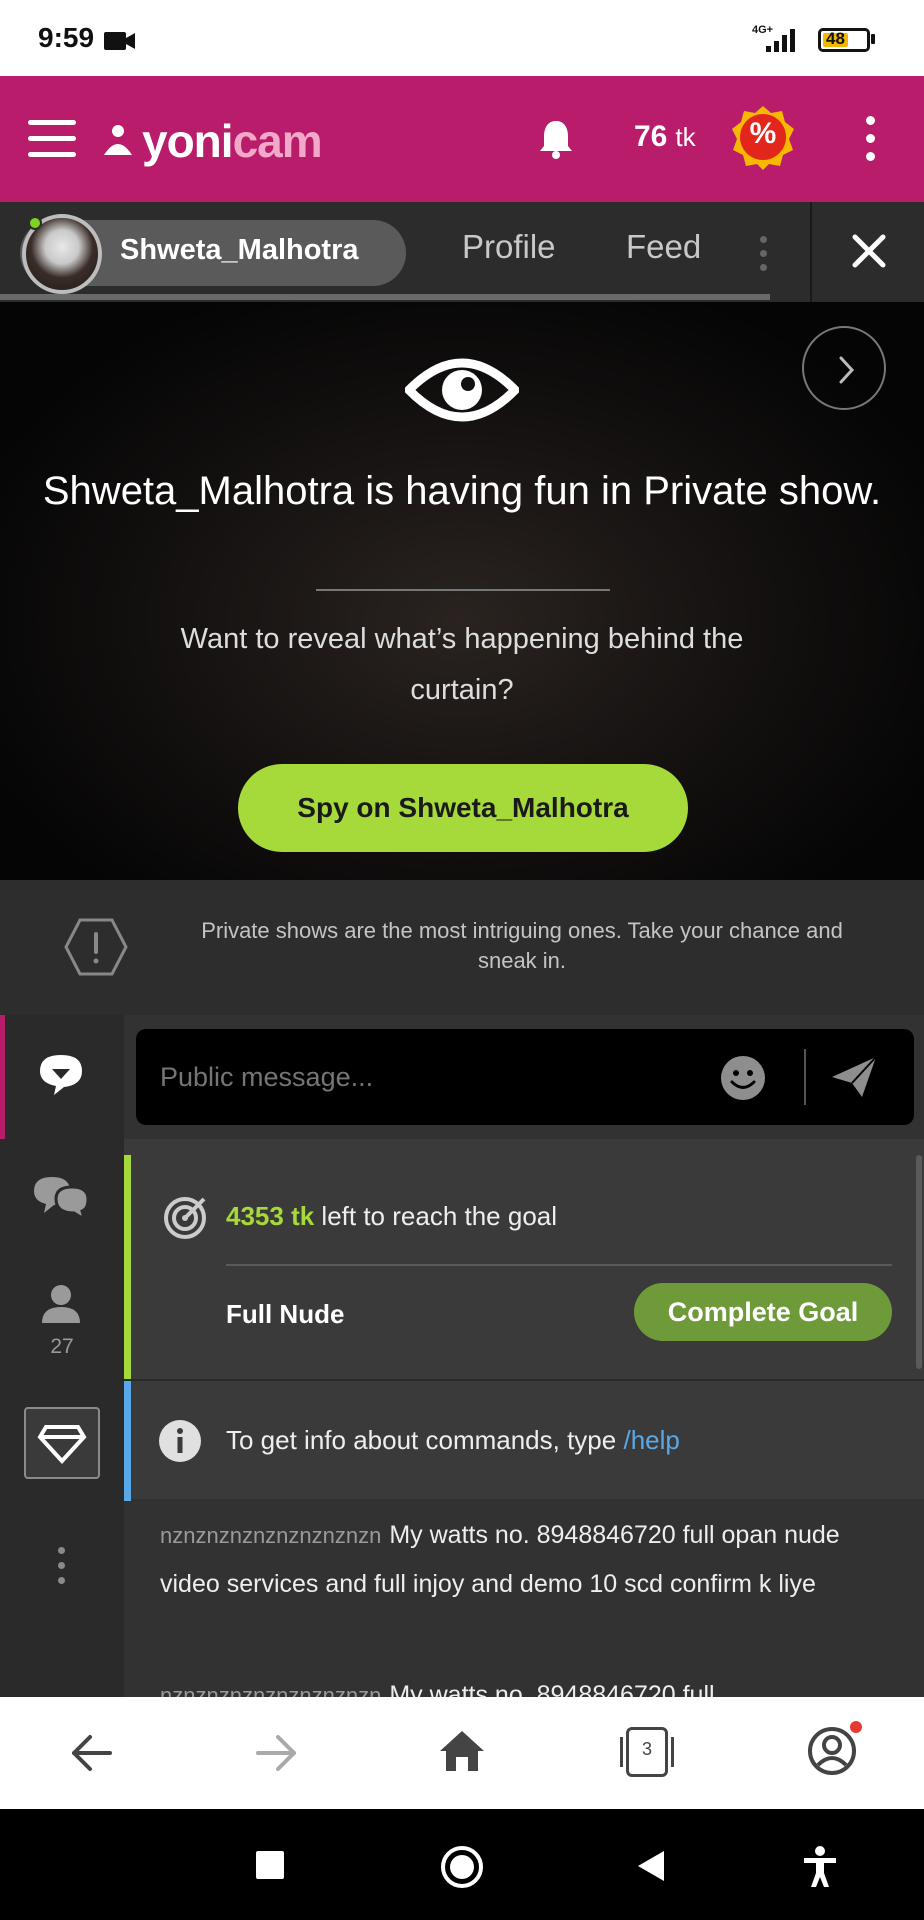 This screenshot has height=1920, width=924. What do you see at coordinates (66, 37) in the screenshot?
I see `status-time: 9:59` at bounding box center [66, 37].